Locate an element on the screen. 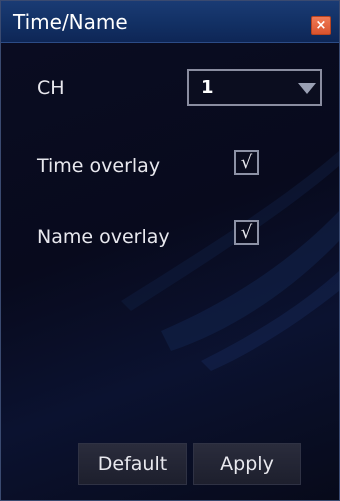 The image size is (340, 501). name-overlay-checkbox: √ is located at coordinates (246, 232).